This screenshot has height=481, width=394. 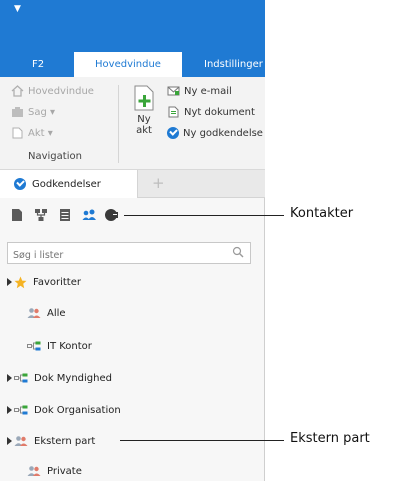 What do you see at coordinates (17, 91) in the screenshot?
I see `home-icon` at bounding box center [17, 91].